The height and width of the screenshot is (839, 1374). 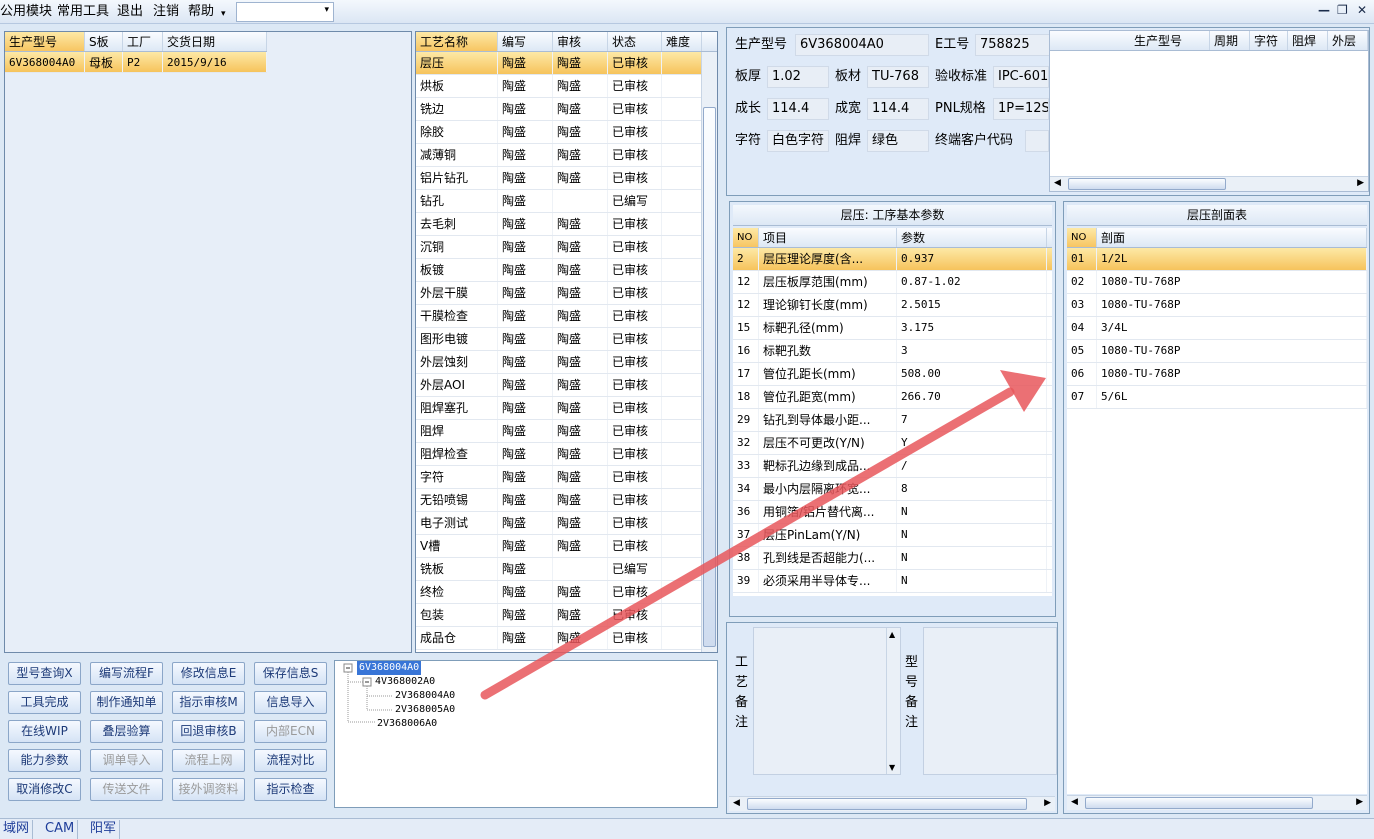 I want to click on action-button: 接外调资料, so click(x=208, y=789).